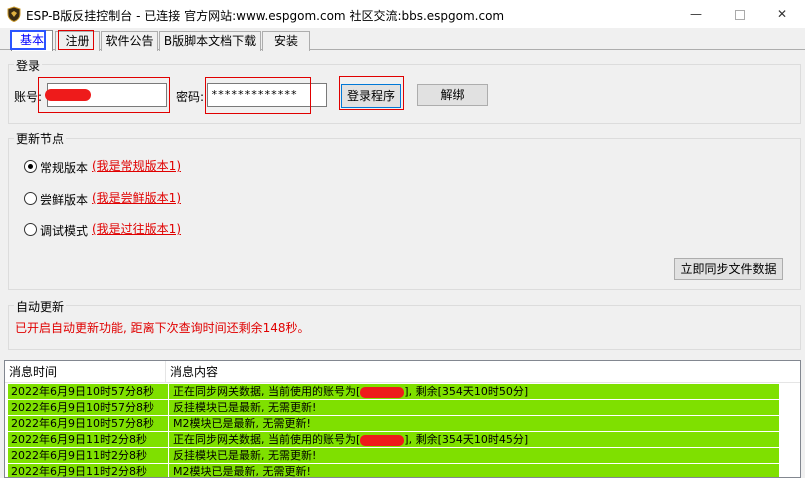 This screenshot has width=805, height=478. What do you see at coordinates (28, 65) in the screenshot?
I see `login-group-title: 登录` at bounding box center [28, 65].